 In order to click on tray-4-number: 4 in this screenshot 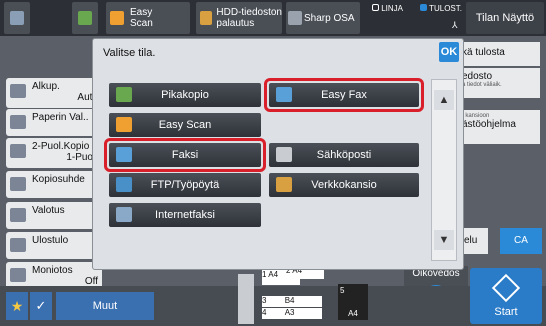, I will do `click(264, 312)`.